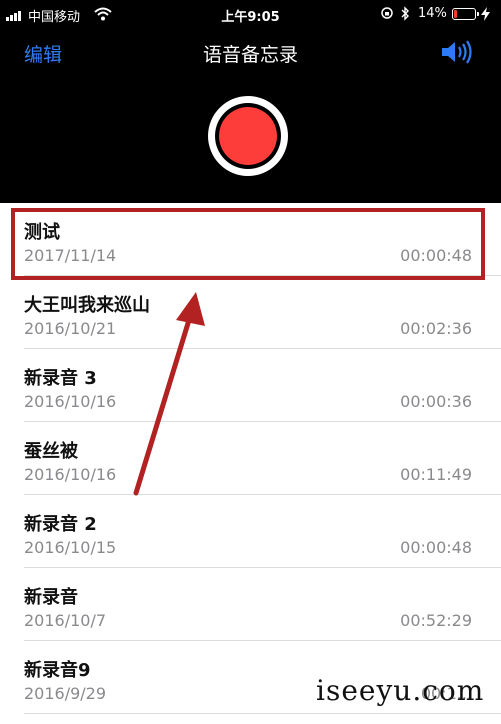  Describe the element at coordinates (436, 620) in the screenshot. I see `recording-duration: 00:52:29` at that location.